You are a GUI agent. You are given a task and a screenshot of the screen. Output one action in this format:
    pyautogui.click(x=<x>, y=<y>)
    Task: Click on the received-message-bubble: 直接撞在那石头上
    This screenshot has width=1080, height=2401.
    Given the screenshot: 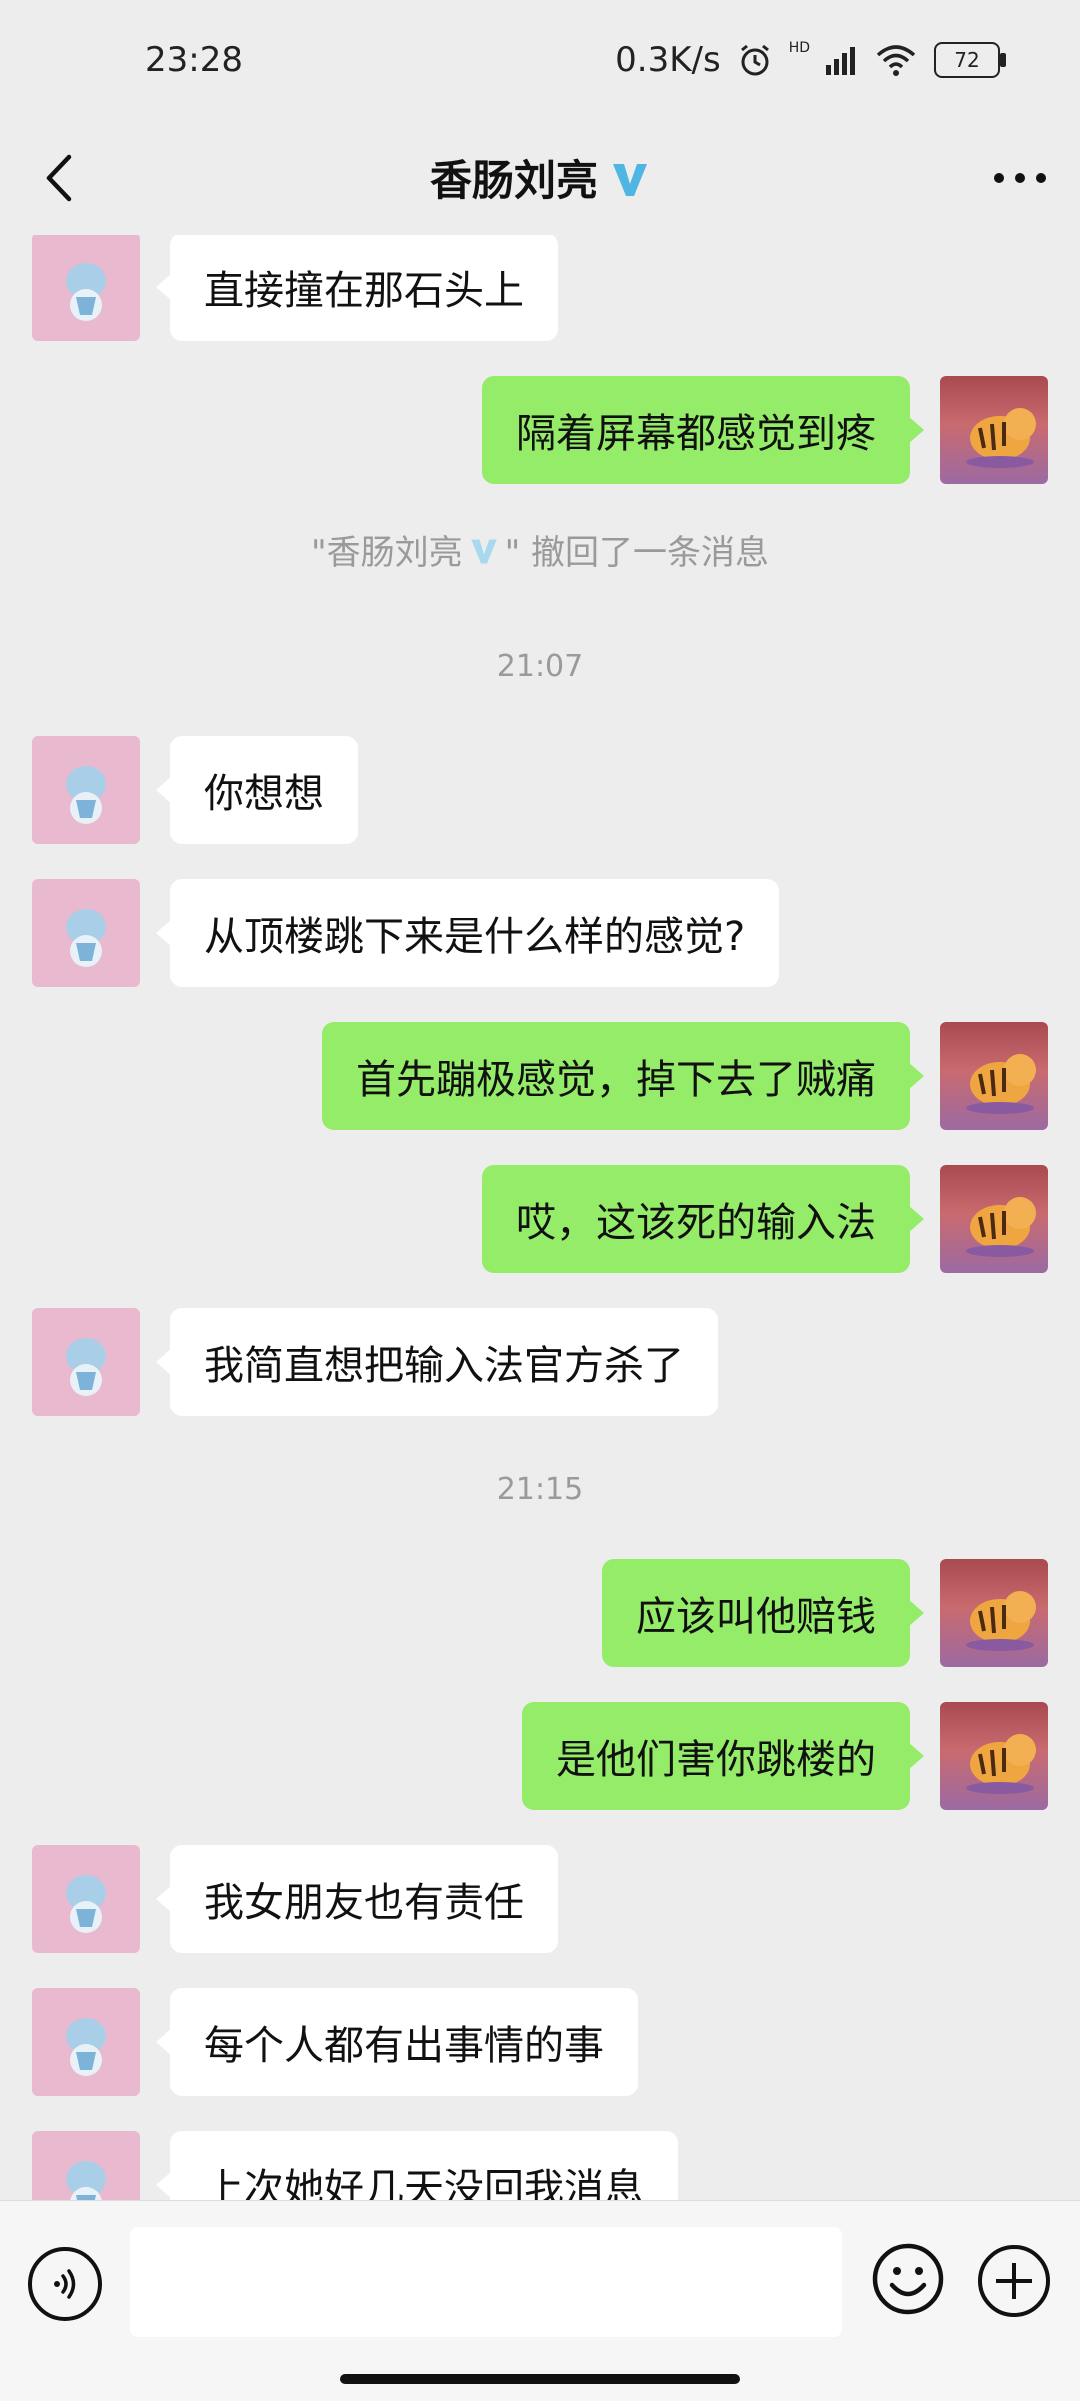 What is the action you would take?
    pyautogui.click(x=357, y=288)
    